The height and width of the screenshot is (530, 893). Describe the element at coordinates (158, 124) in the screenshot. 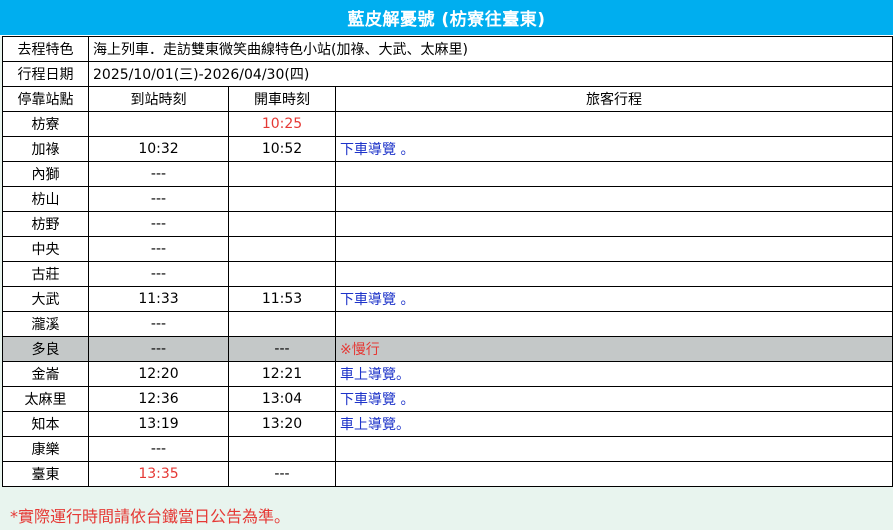

I see `arrive-cell` at that location.